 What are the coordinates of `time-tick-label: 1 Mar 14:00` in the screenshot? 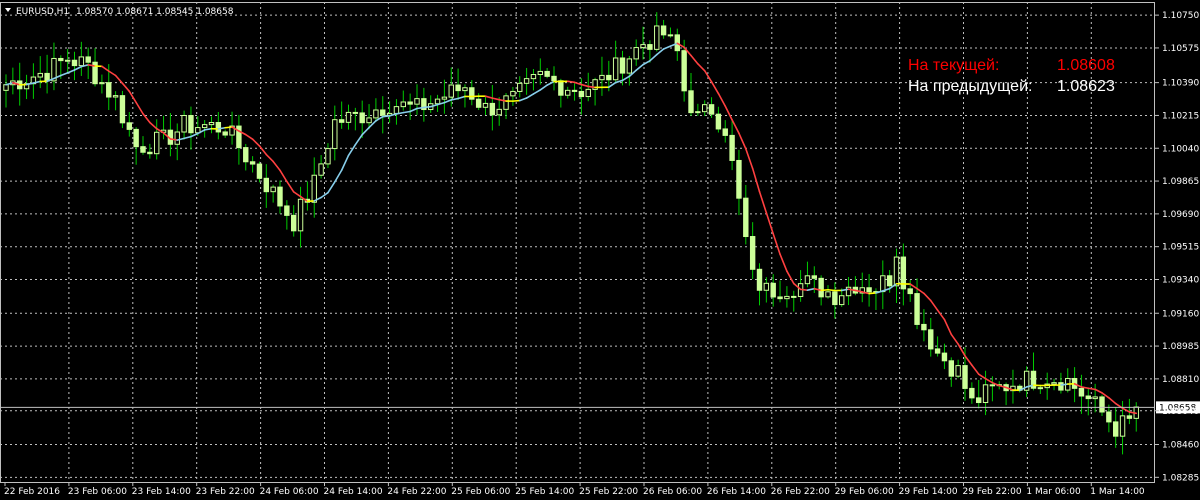 It's located at (1117, 492).